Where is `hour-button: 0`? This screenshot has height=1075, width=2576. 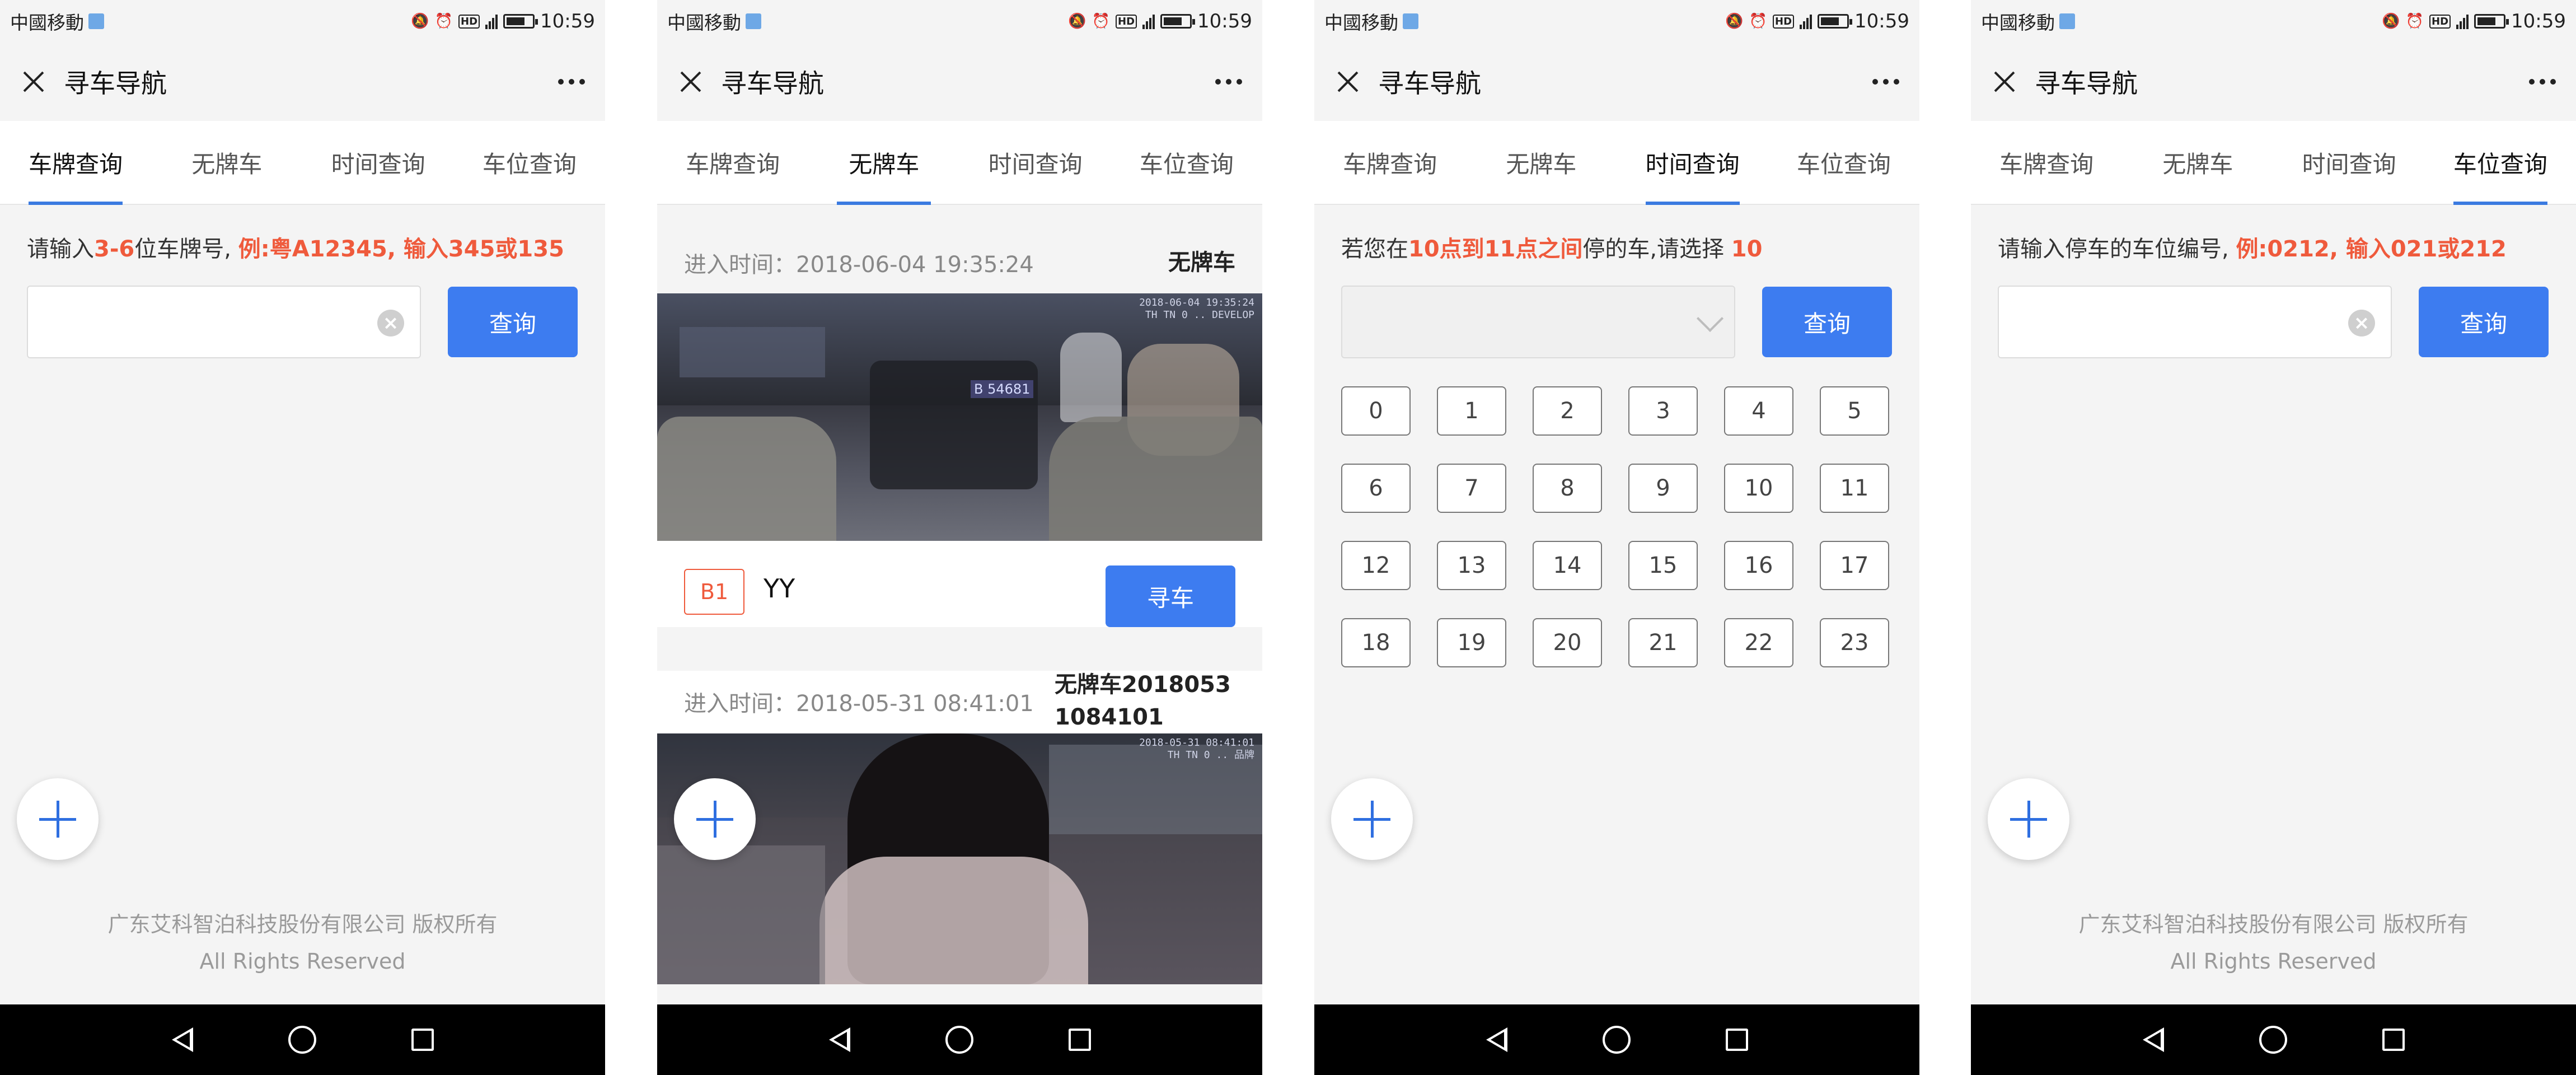
hour-button: 0 is located at coordinates (1376, 411).